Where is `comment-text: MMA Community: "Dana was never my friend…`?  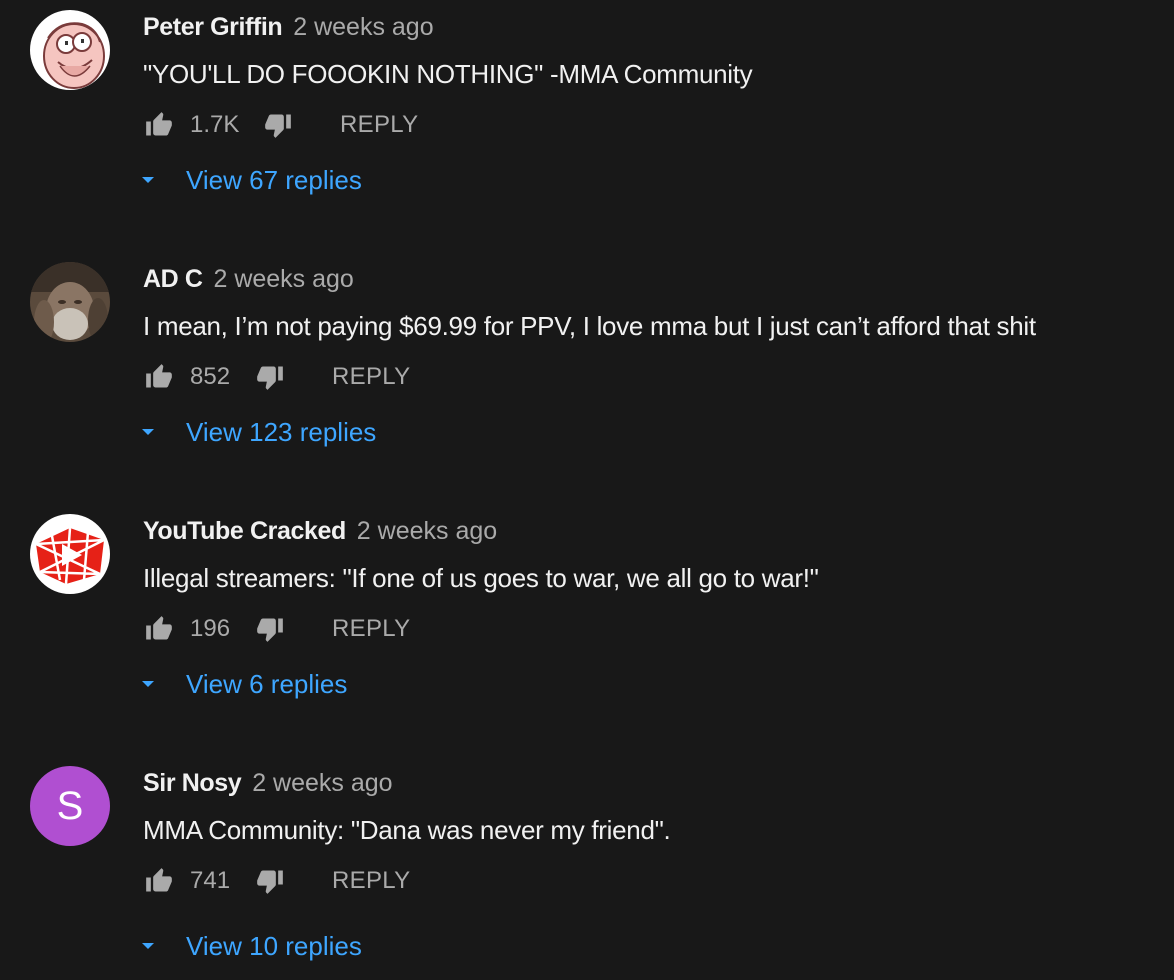 comment-text: MMA Community: "Dana was never my friend… is located at coordinates (407, 830).